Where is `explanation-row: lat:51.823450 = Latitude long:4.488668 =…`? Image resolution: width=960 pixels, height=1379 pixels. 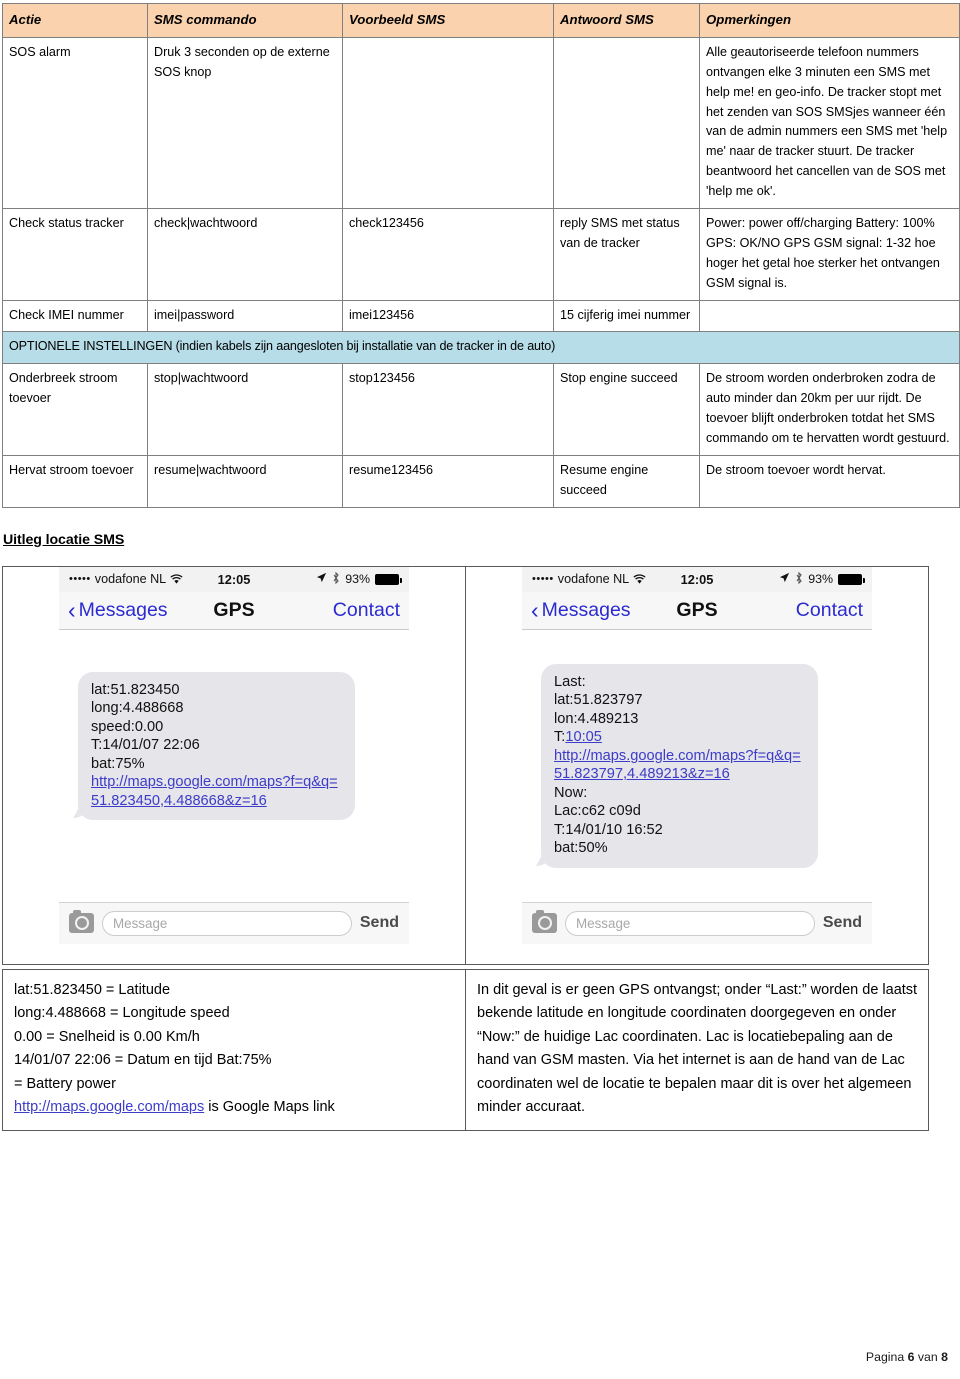 explanation-row: lat:51.823450 = Latitude long:4.488668 =… is located at coordinates (465, 1049).